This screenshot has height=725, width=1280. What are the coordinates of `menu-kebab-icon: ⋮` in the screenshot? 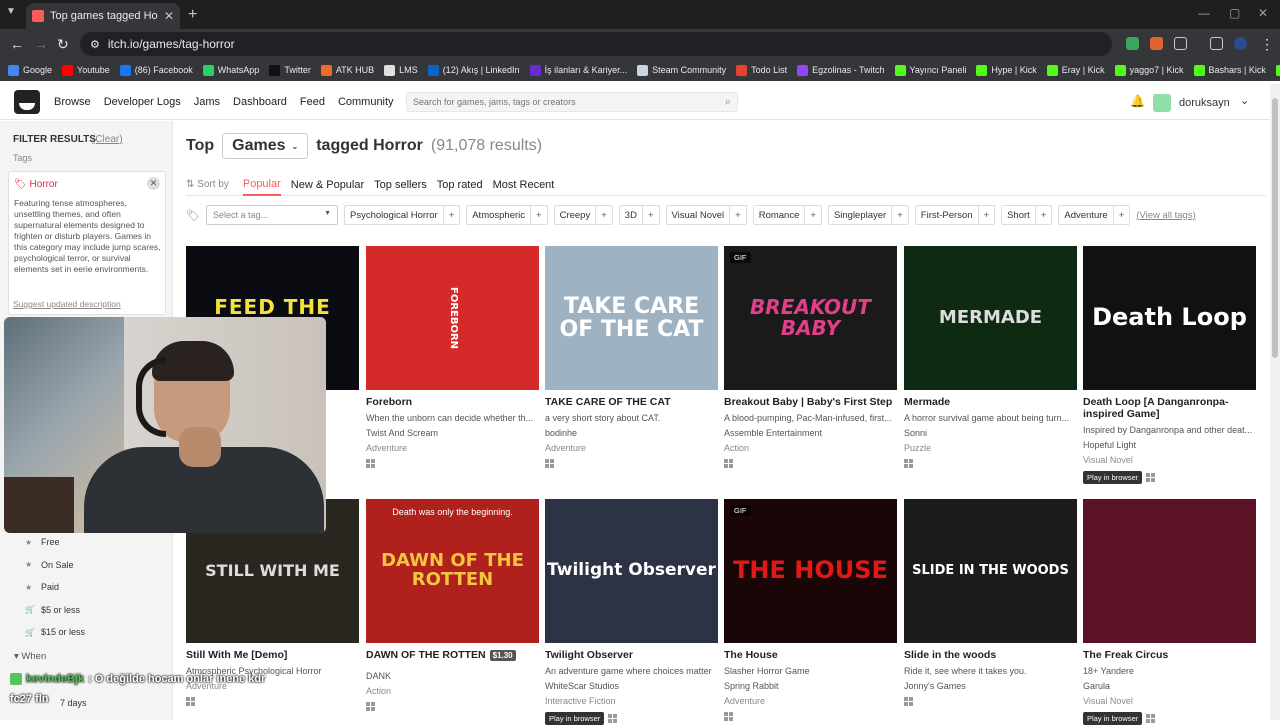 It's located at (1267, 44).